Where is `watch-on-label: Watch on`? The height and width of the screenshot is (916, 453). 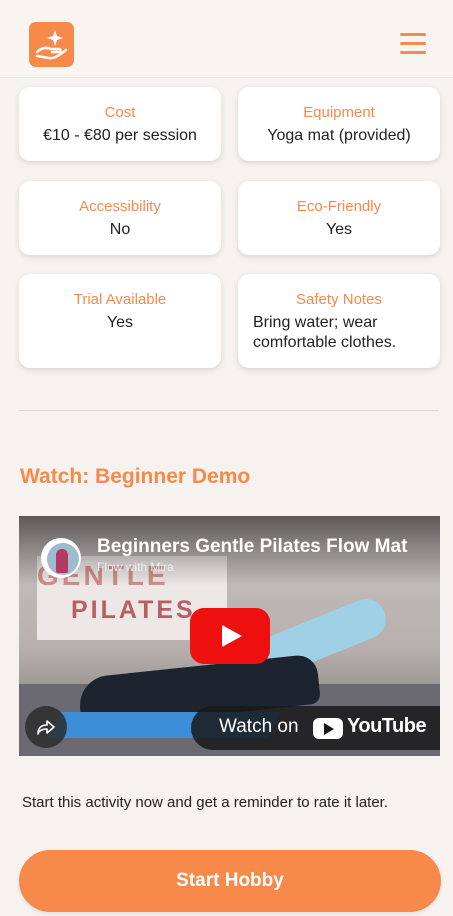 watch-on-label: Watch on is located at coordinates (259, 726).